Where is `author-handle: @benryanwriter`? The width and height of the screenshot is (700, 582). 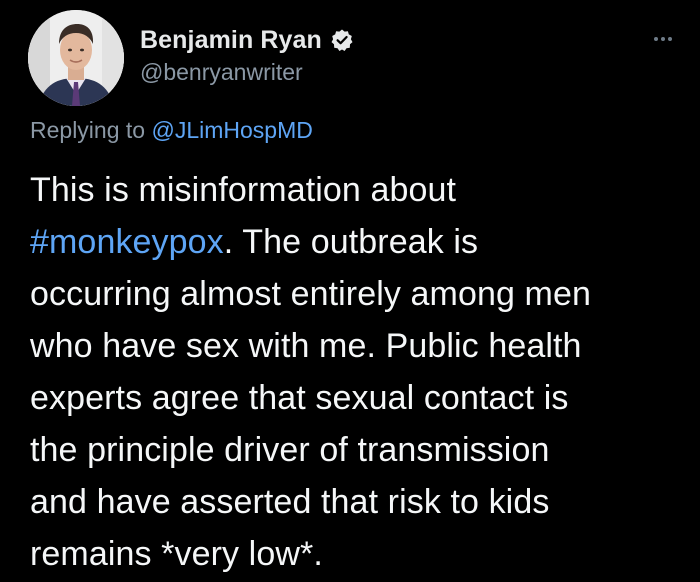
author-handle: @benryanwriter is located at coordinates (247, 72).